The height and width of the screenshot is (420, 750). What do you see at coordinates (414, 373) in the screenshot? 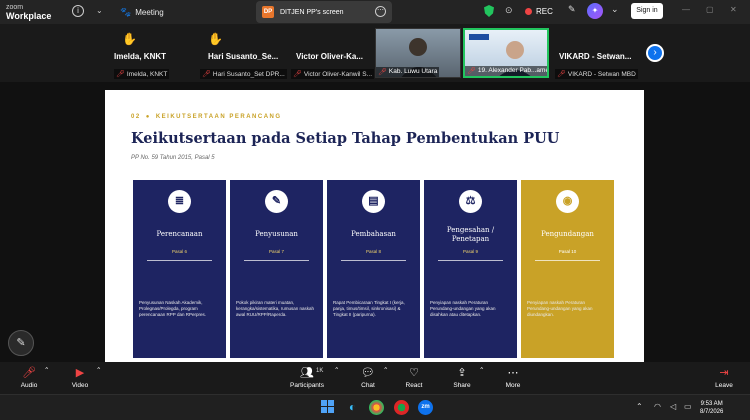
I see `heart-icon: ♡` at bounding box center [414, 373].